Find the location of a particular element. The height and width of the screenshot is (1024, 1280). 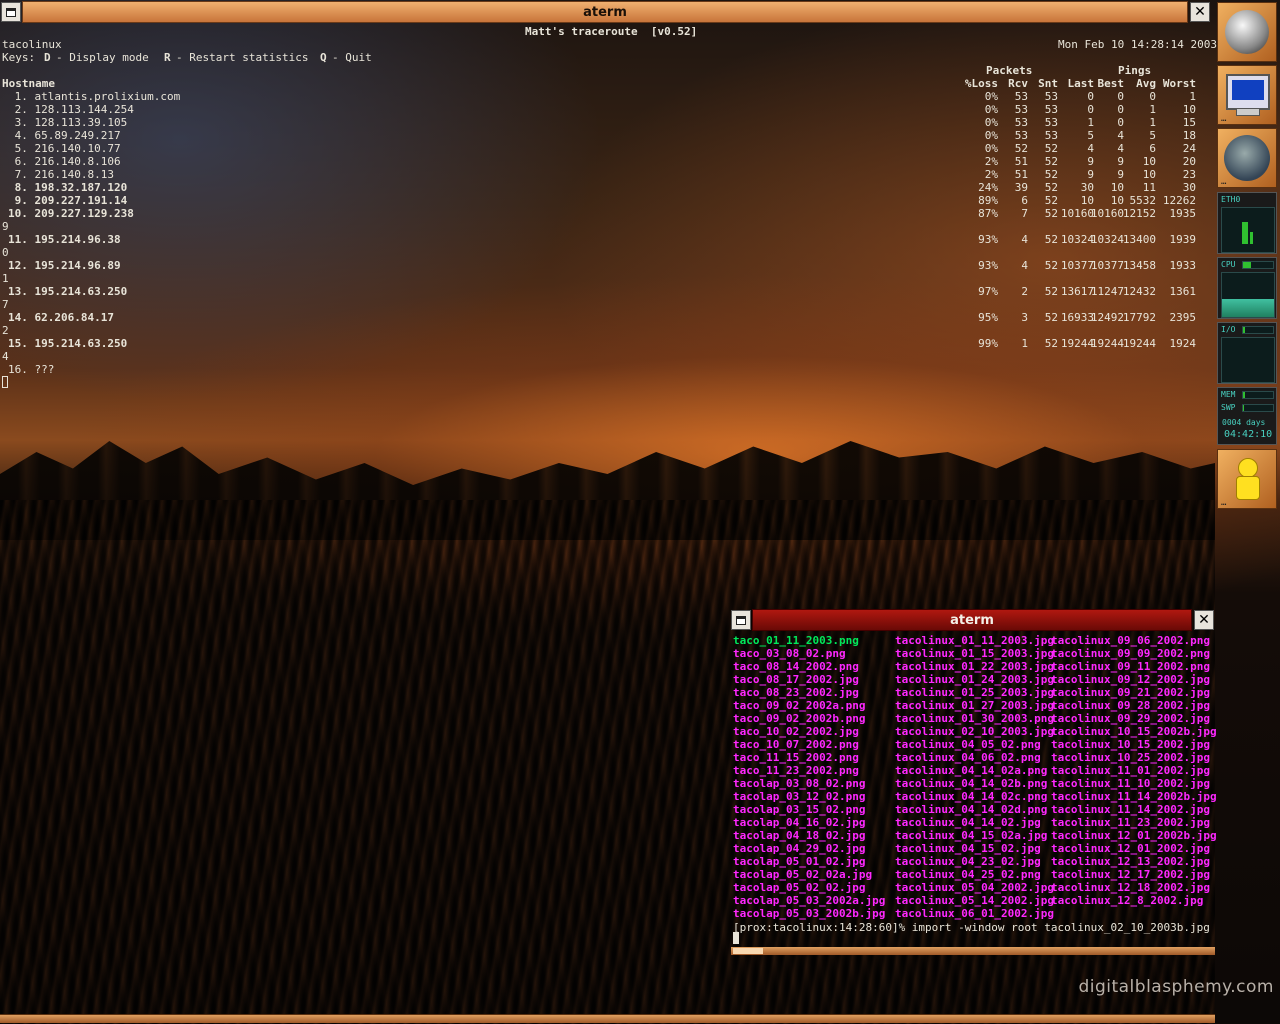

main-window-titlebar: aterm is located at coordinates (605, 12).